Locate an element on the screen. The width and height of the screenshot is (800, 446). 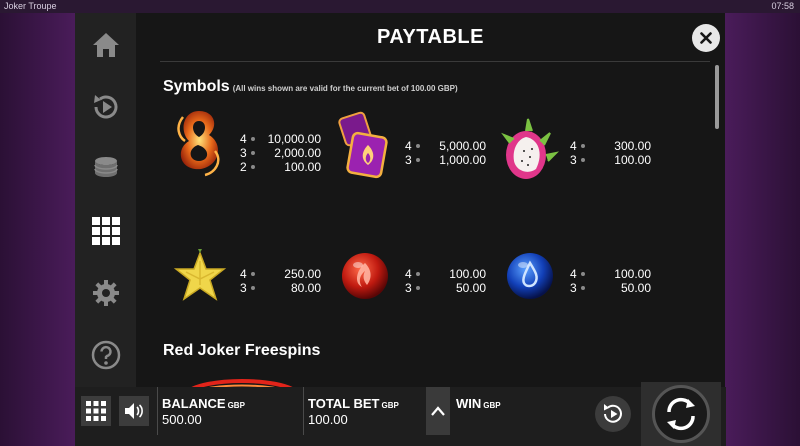
symbol-star-fruit is located at coordinates (202, 279).